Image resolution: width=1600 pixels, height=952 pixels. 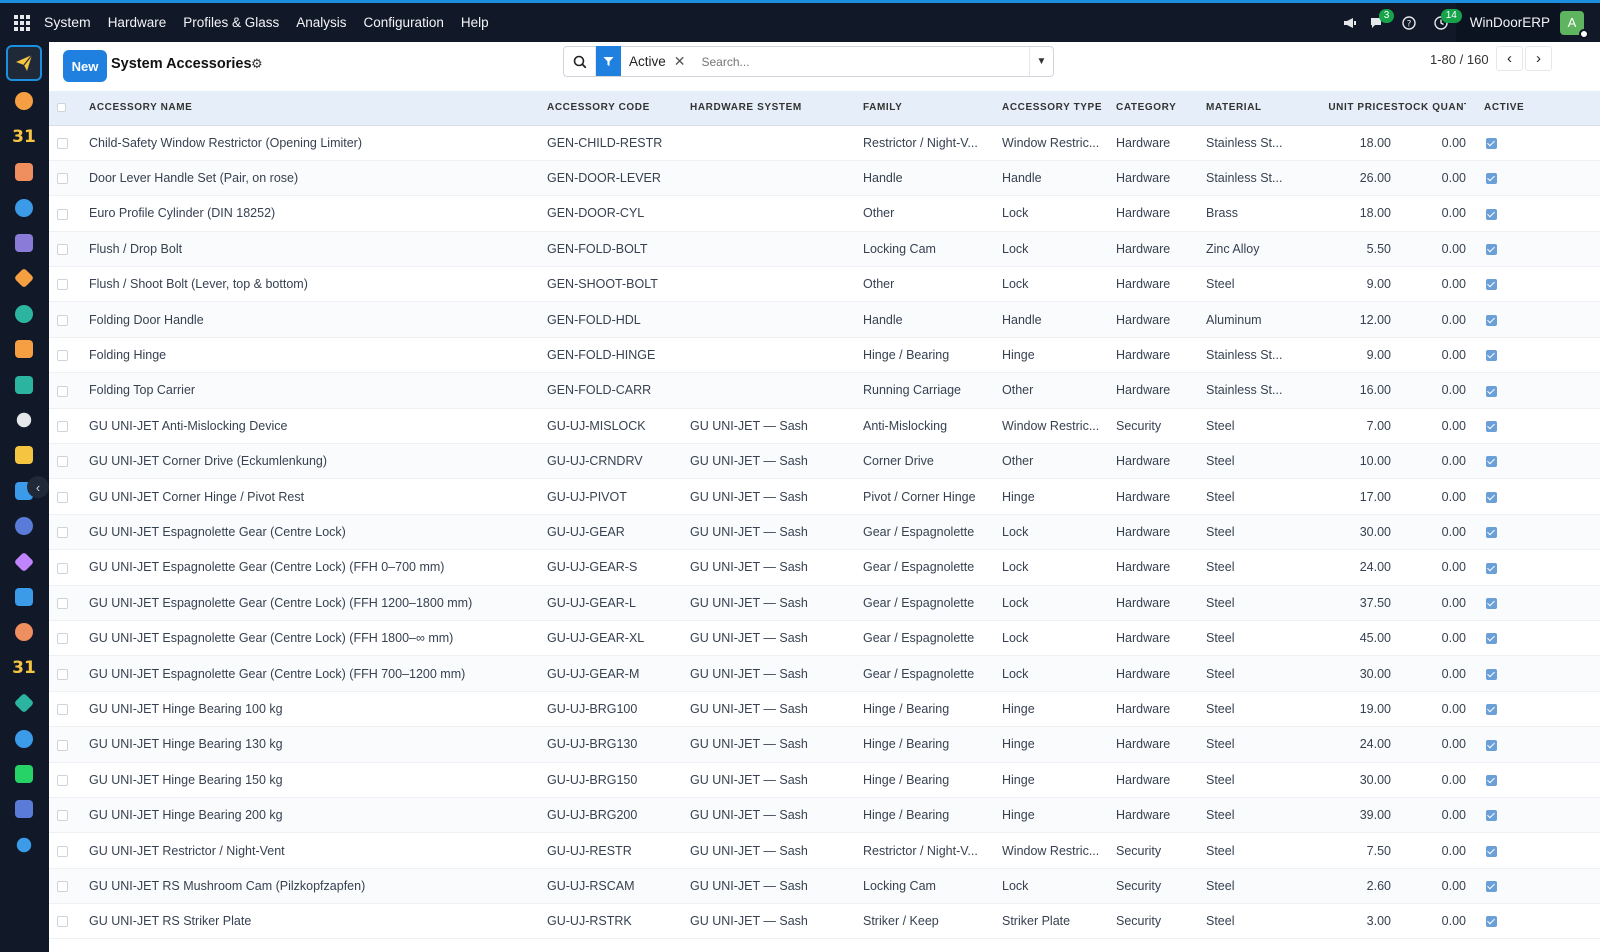 What do you see at coordinates (24, 597) in the screenshot?
I see `invoice-icon` at bounding box center [24, 597].